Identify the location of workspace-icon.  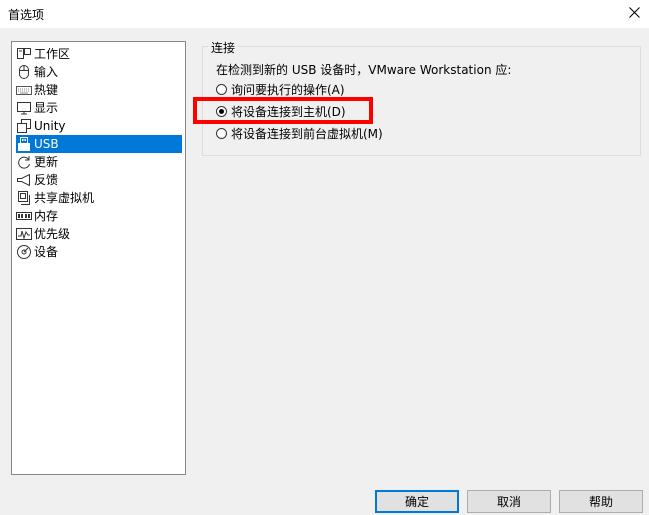
(24, 54).